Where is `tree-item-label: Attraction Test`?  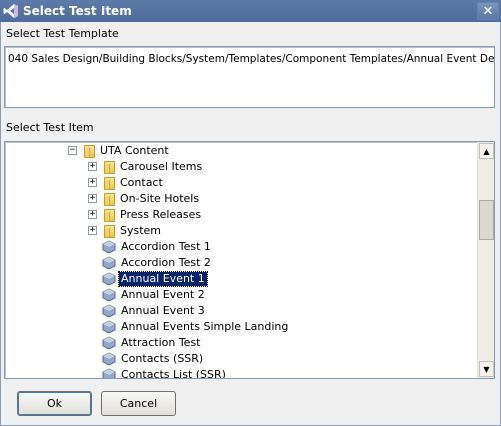 tree-item-label: Attraction Test is located at coordinates (161, 342).